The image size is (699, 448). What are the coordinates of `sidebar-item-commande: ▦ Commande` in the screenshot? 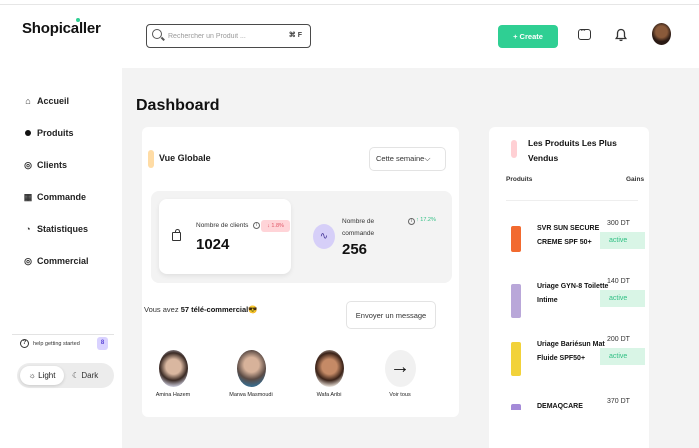 It's located at (55, 197).